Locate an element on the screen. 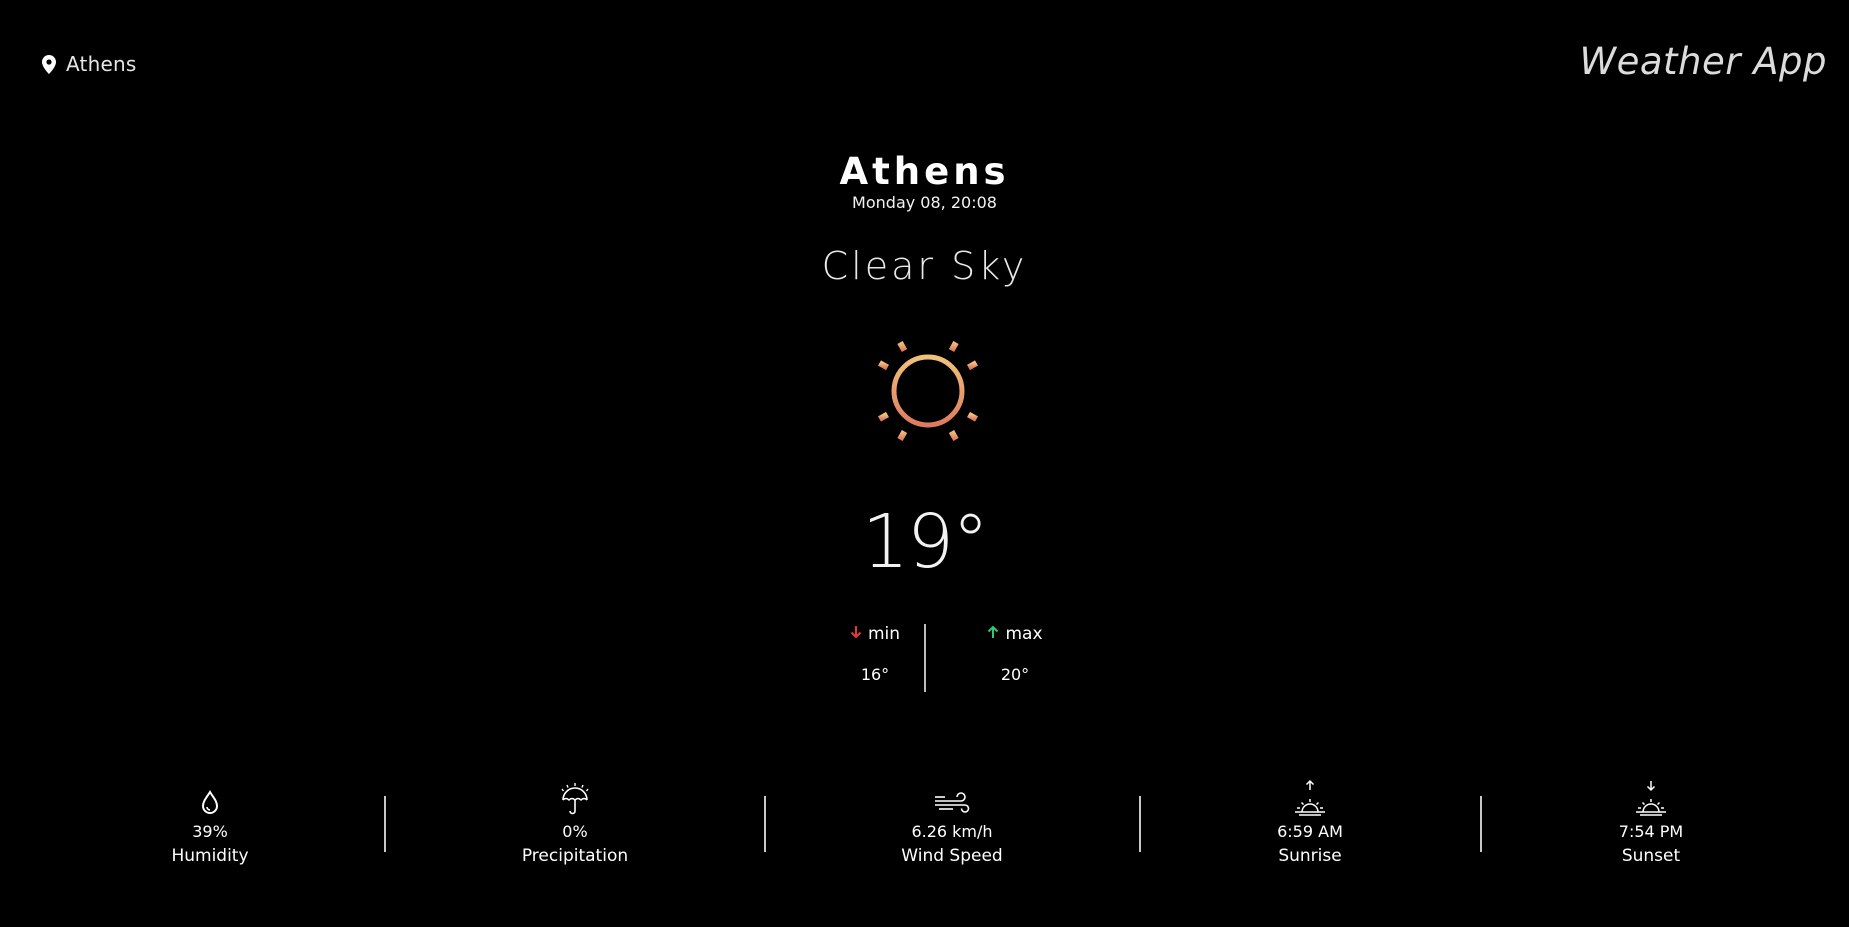 The width and height of the screenshot is (1849, 927). sunrise-value: 6:59 AM is located at coordinates (1310, 831).